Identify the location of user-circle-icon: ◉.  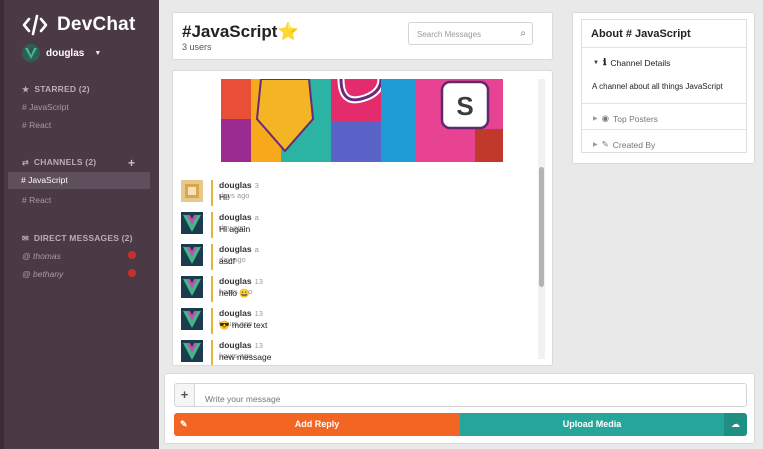
(605, 118).